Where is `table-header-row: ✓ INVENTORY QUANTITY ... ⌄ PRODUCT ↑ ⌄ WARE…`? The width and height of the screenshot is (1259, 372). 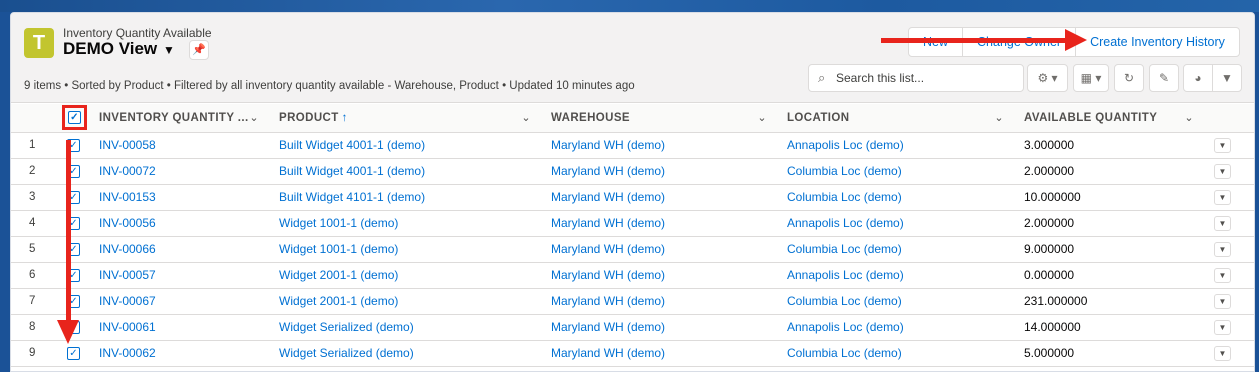 table-header-row: ✓ INVENTORY QUANTITY ... ⌄ PRODUCT ↑ ⌄ WARE… is located at coordinates (632, 118).